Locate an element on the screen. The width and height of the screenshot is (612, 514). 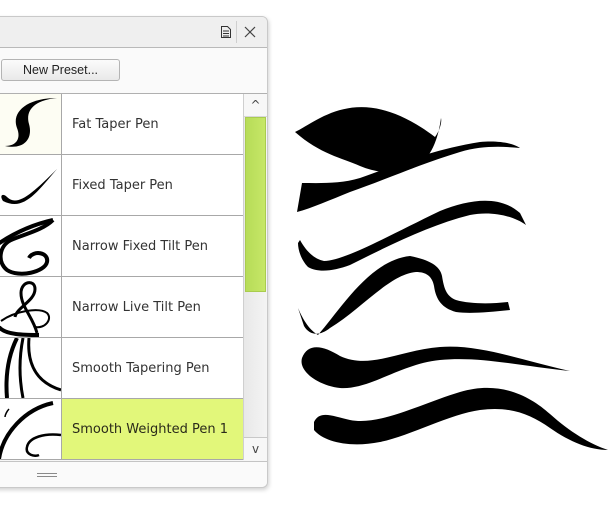
scrollbar-thumb is located at coordinates (255, 204).